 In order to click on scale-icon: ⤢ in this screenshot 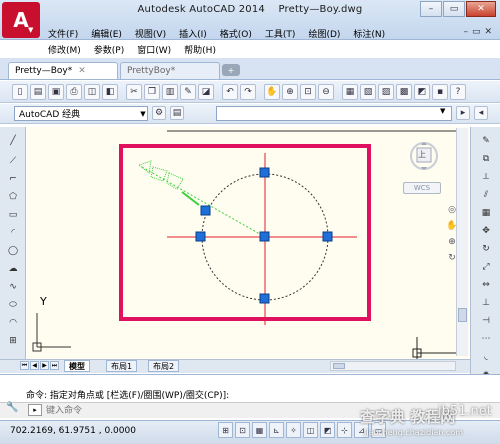, I will do `click(486, 267)`.